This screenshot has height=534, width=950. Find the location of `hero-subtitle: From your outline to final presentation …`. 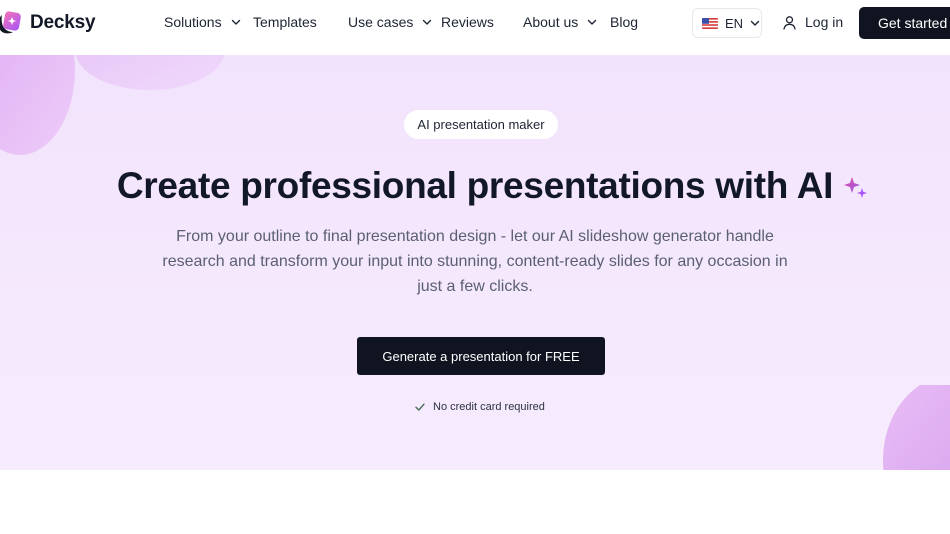

hero-subtitle: From your outline to final presentation … is located at coordinates (475, 261).